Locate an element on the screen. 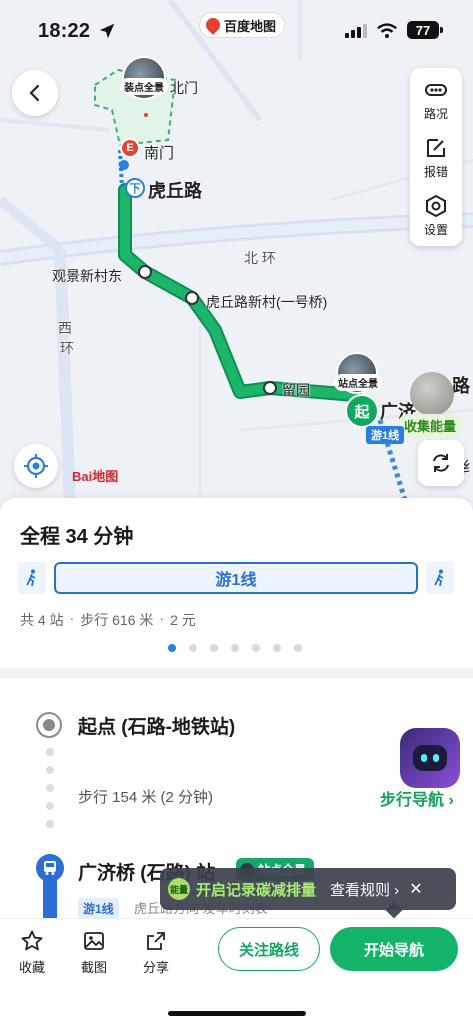 Image resolution: width=473 pixels, height=1024 pixels. star-icon is located at coordinates (32, 940).